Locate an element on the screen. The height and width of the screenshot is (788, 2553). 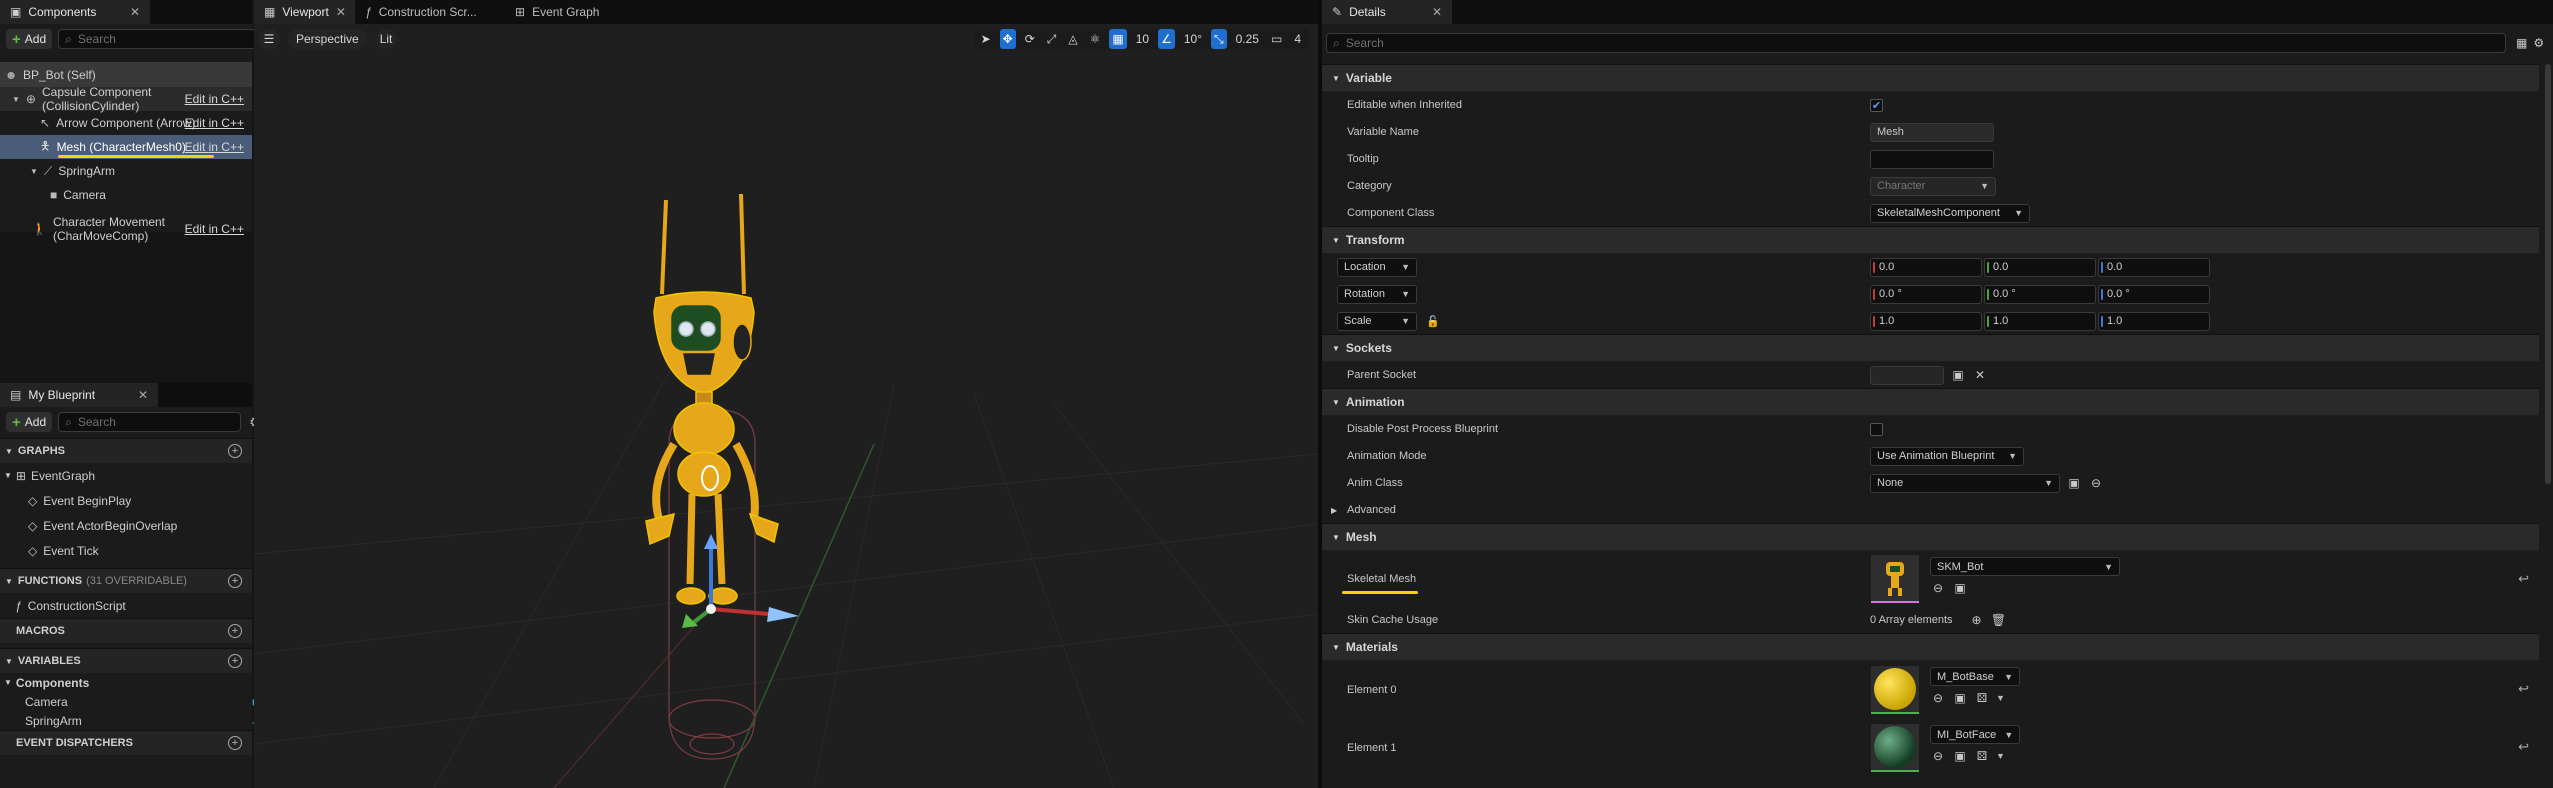
scale-snap-value: 0.25 is located at coordinates (1247, 39).